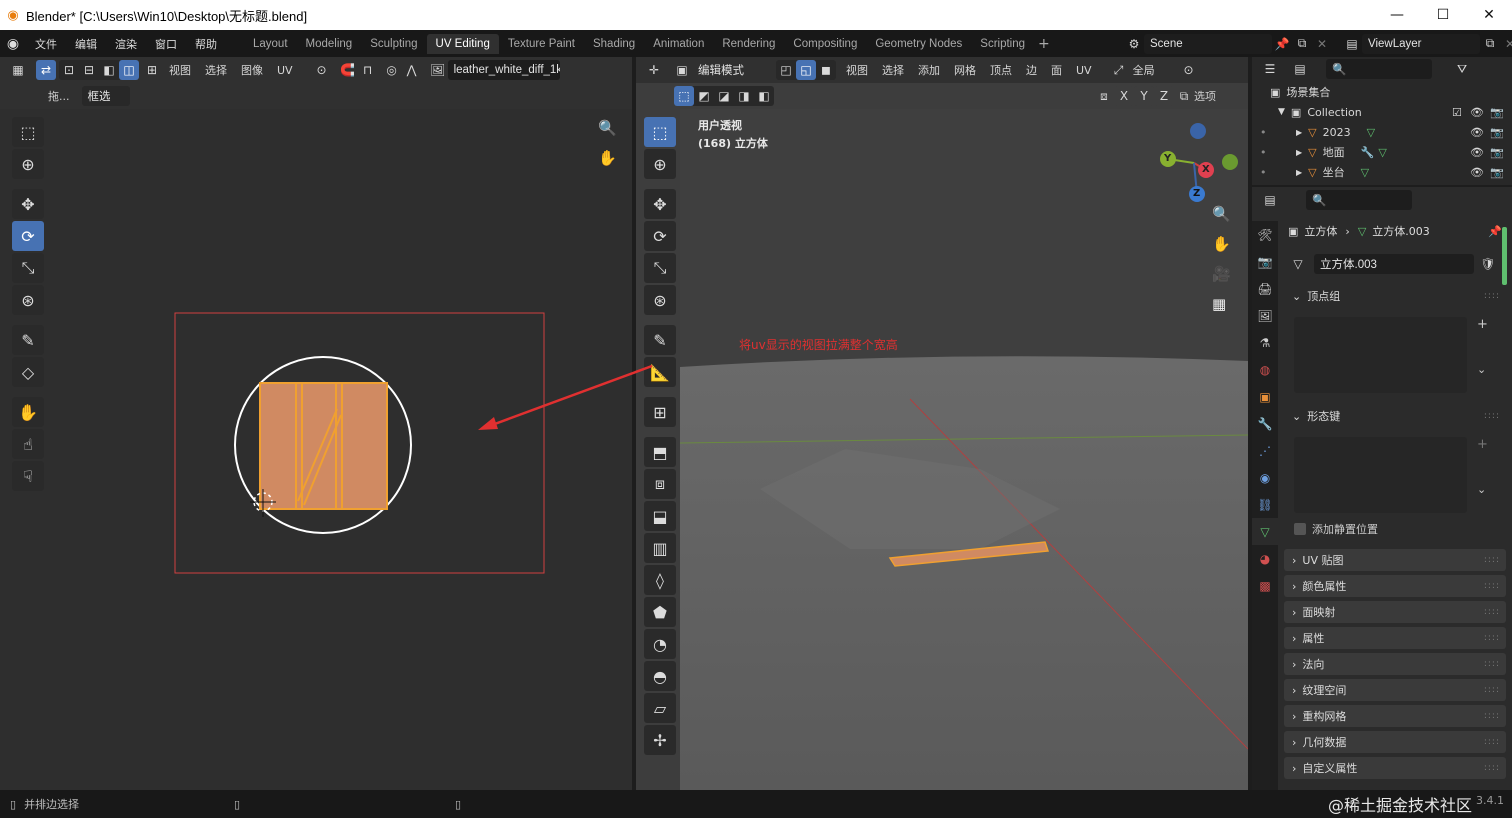  What do you see at coordinates (857, 70) in the screenshot?
I see `menu-view-3d: 视图` at bounding box center [857, 70].